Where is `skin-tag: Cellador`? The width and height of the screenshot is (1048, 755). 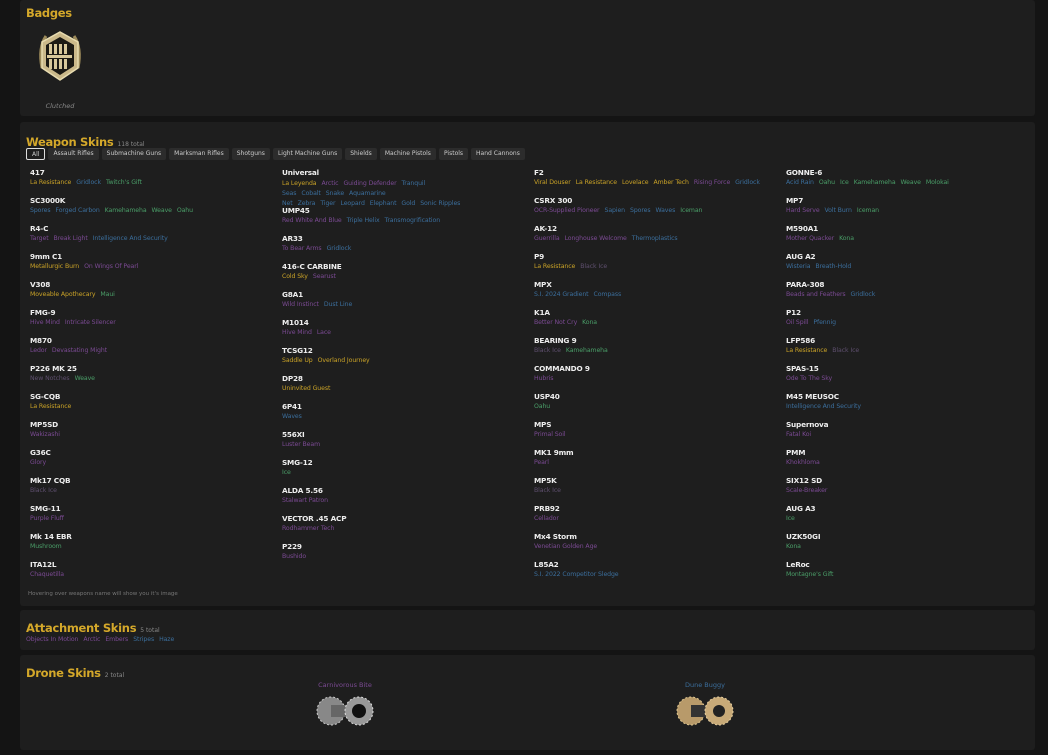 skin-tag: Cellador is located at coordinates (546, 518).